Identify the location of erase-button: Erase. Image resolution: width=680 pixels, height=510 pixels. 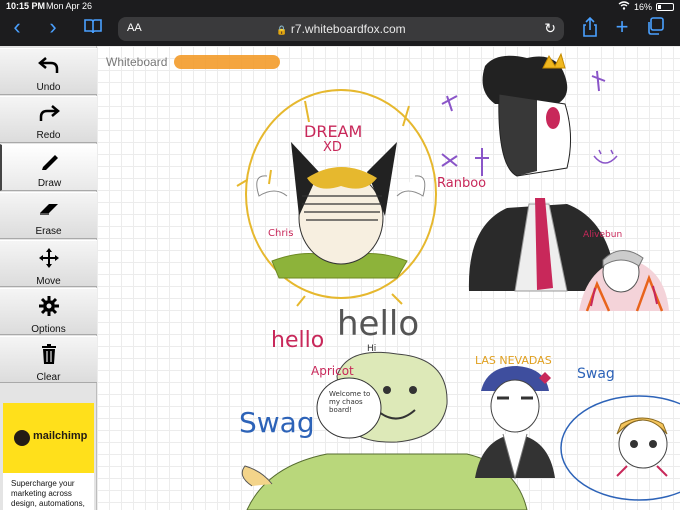
(48, 215).